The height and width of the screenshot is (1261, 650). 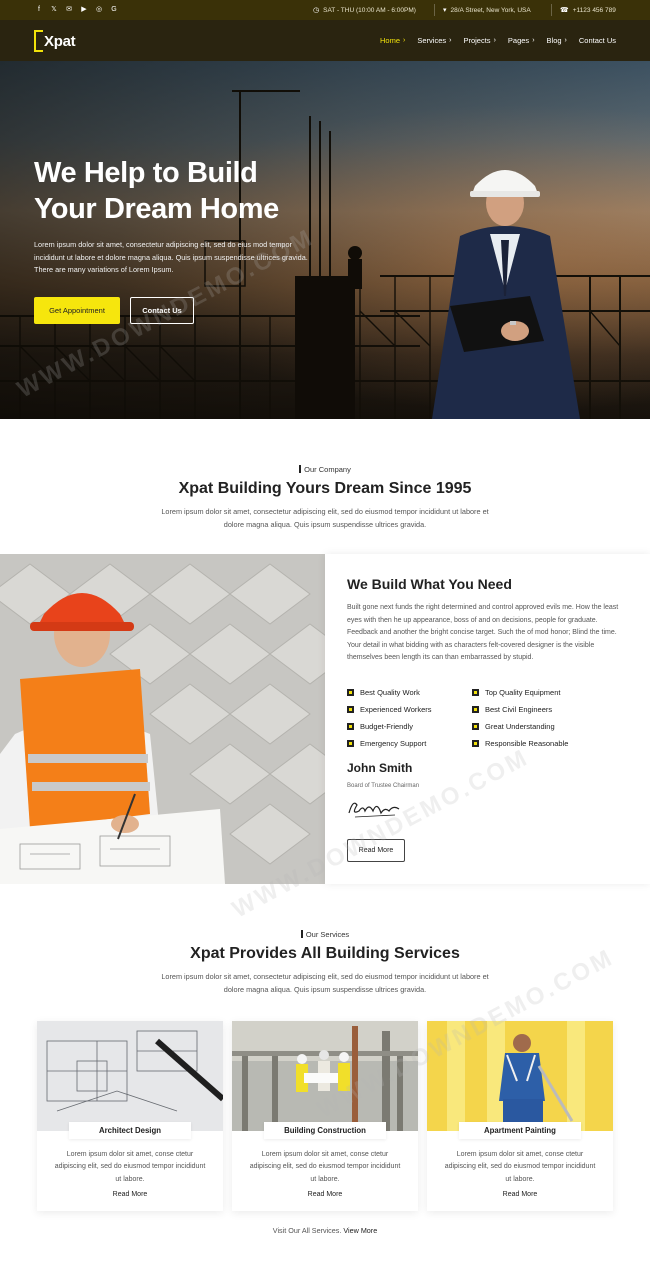 I want to click on feature-item: Top Quality Equipment, so click(x=516, y=692).